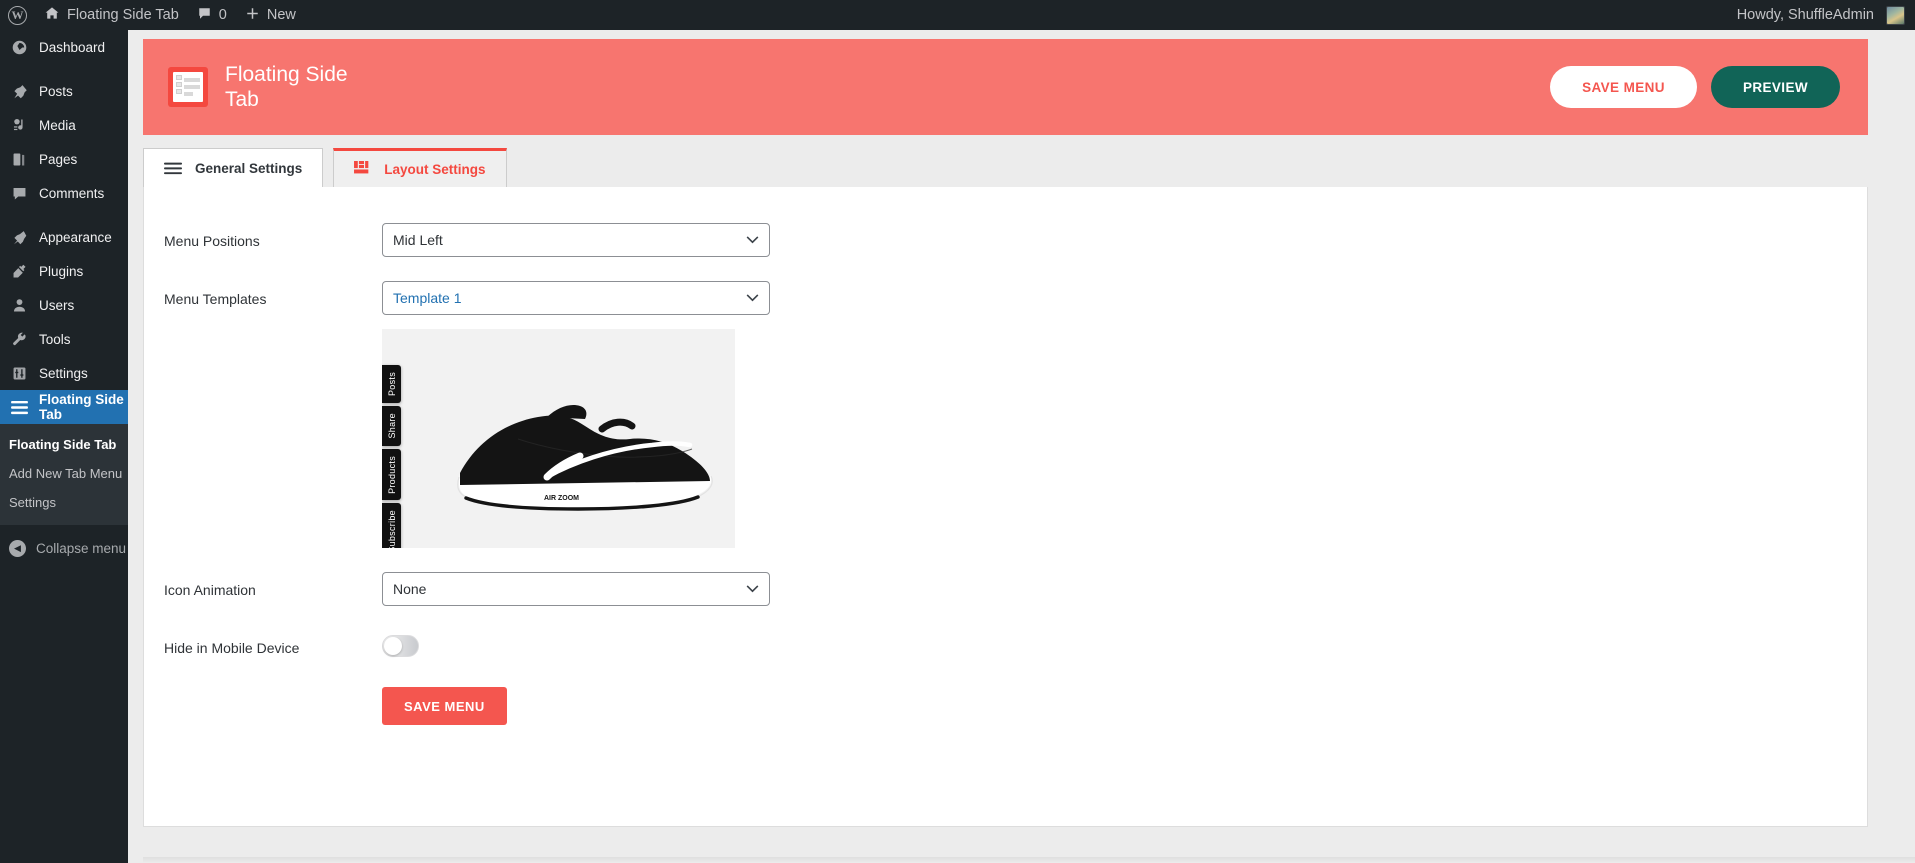 This screenshot has height=863, width=1915. I want to click on wordpress-logo-button: W, so click(17, 15).